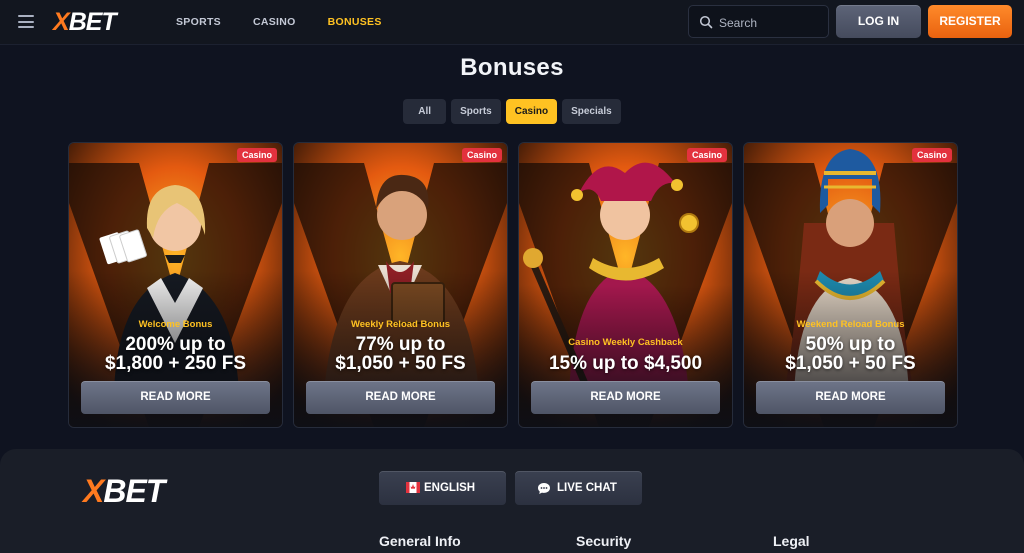 Image resolution: width=1024 pixels, height=553 pixels. What do you see at coordinates (850, 344) in the screenshot?
I see `card-amount-line1: 50% up to` at bounding box center [850, 344].